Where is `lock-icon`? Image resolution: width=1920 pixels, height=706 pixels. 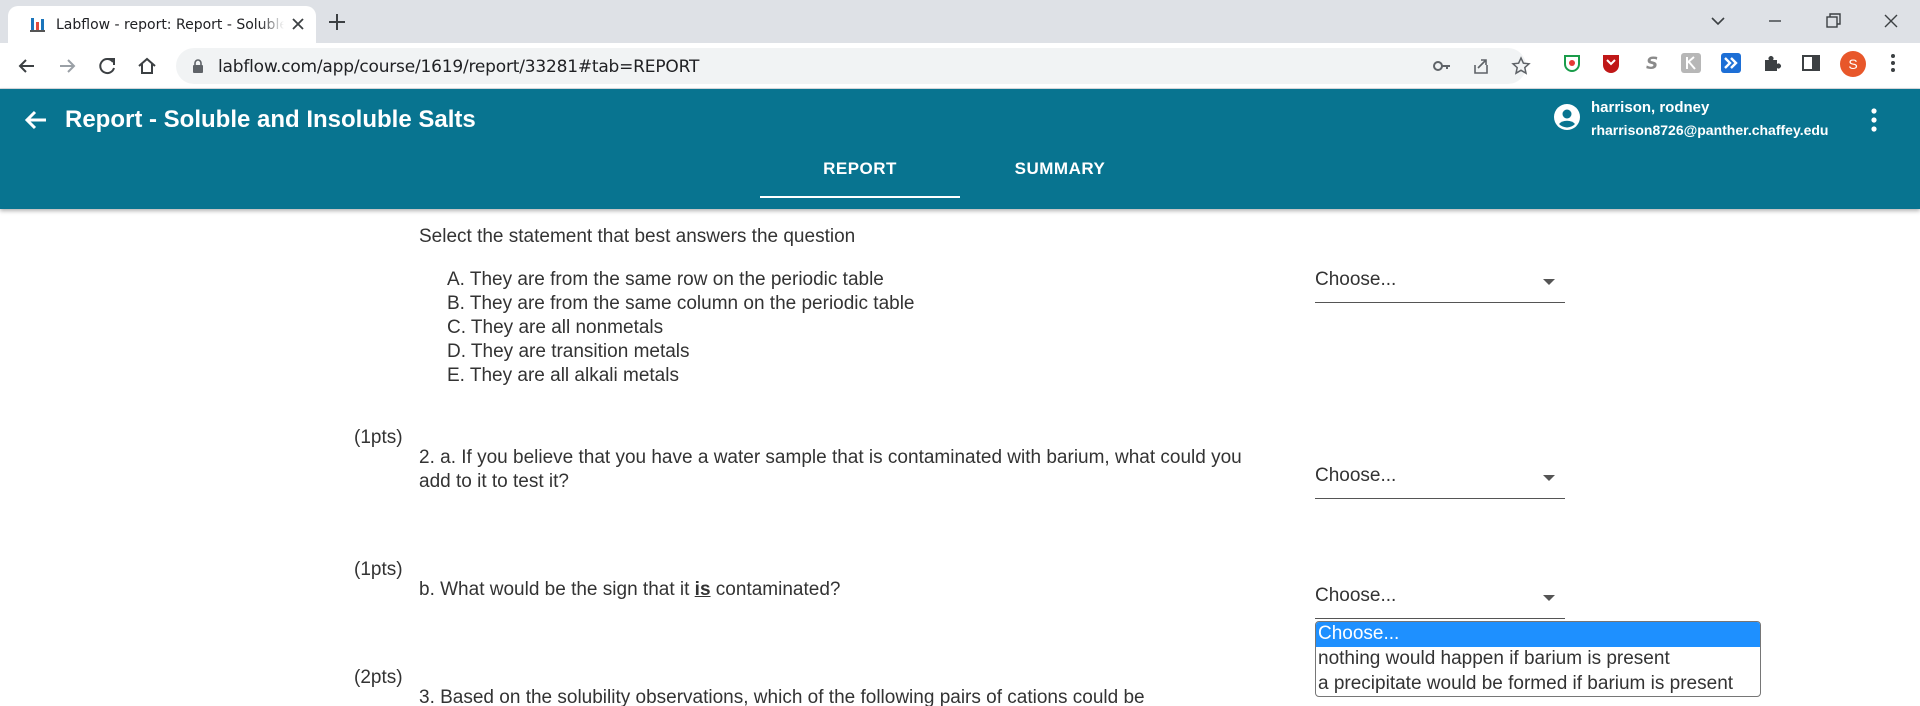
lock-icon is located at coordinates (198, 66).